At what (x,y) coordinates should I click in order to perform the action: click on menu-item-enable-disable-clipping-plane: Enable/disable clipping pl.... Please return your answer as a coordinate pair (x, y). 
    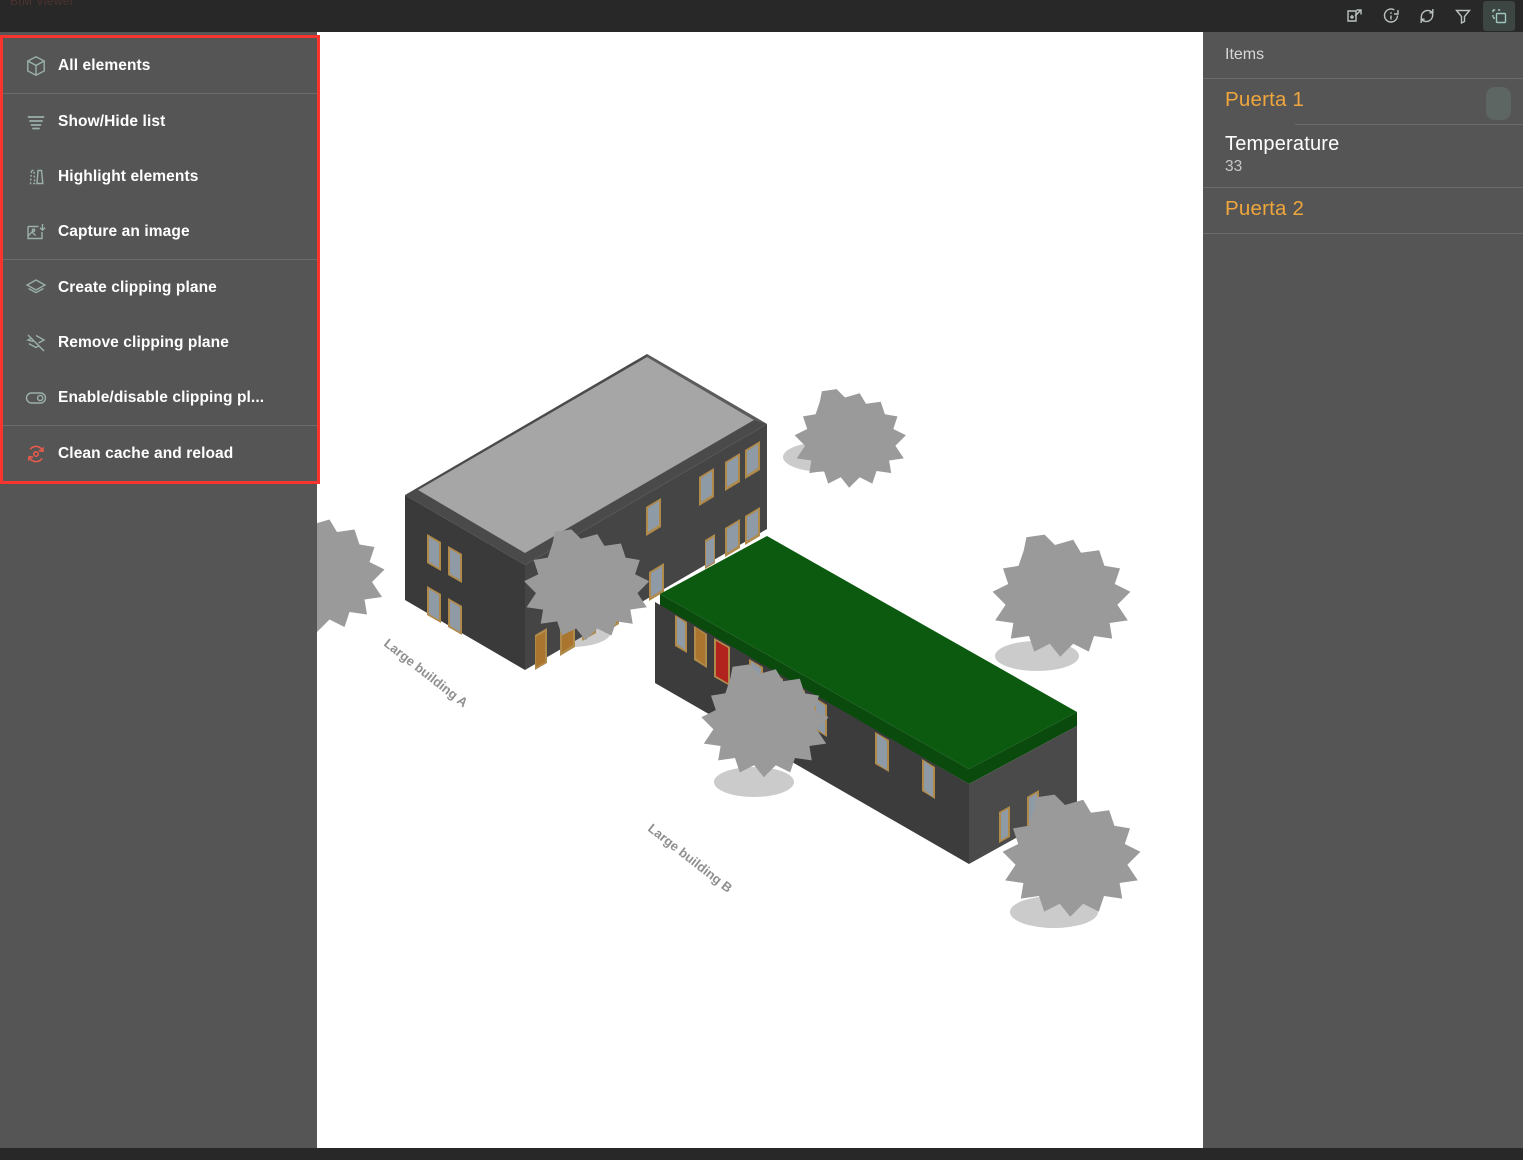
    Looking at the image, I should click on (160, 397).